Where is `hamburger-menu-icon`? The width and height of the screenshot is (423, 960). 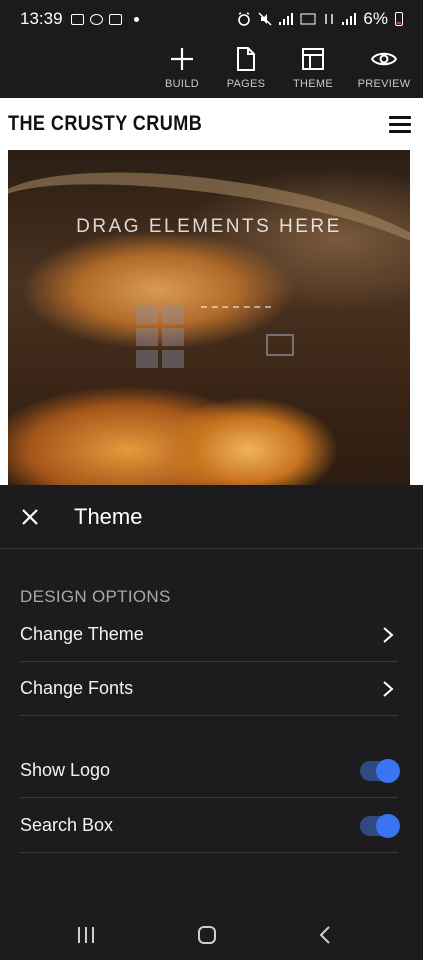
hamburger-menu-icon is located at coordinates (400, 124).